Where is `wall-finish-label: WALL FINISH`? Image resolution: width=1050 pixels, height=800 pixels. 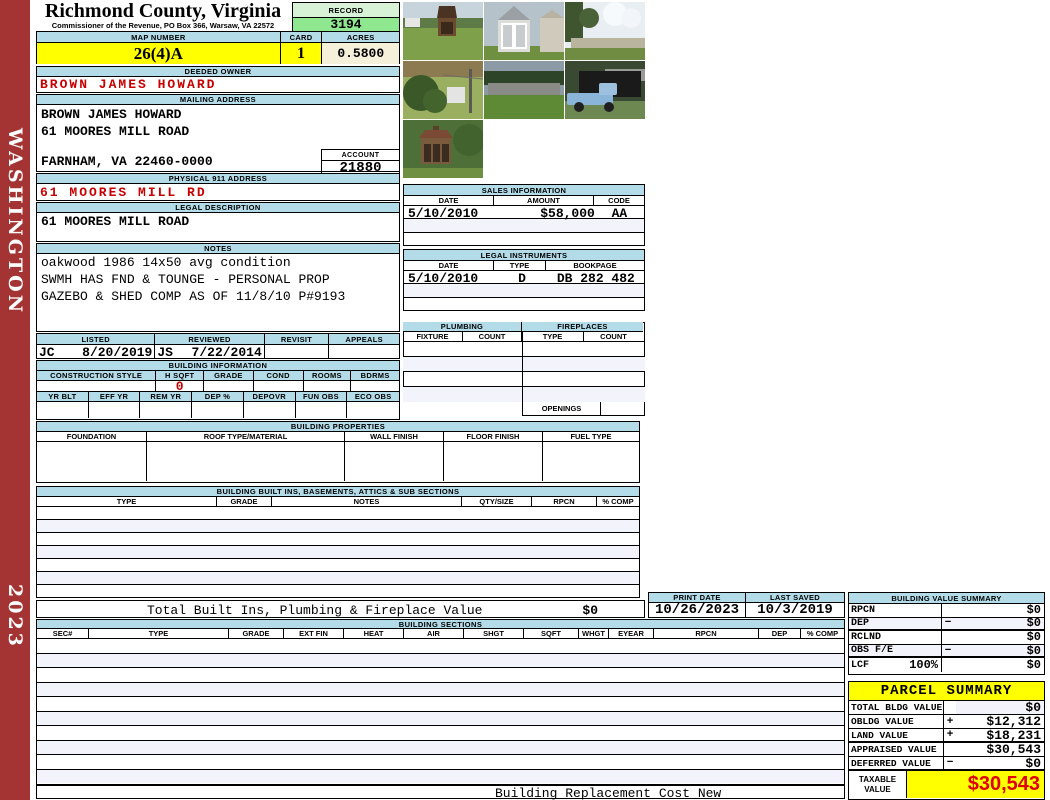 wall-finish-label: WALL FINISH is located at coordinates (394, 436).